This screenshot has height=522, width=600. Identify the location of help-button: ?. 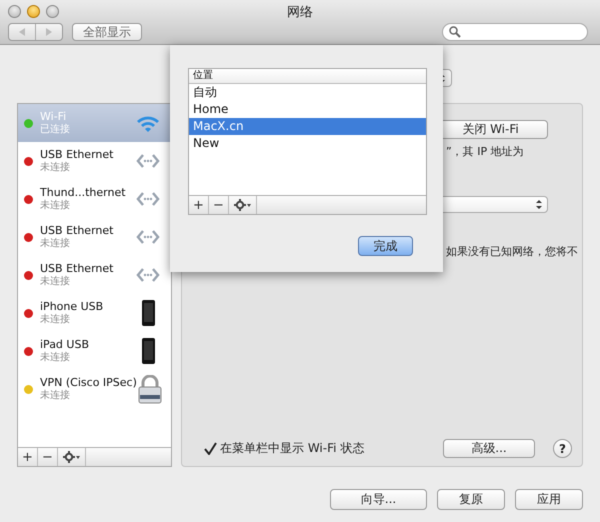
(562, 448).